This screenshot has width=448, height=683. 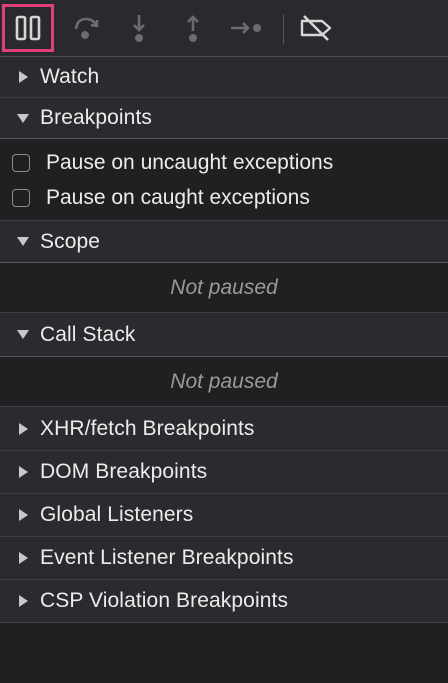 I want to click on pause-caught-label: Pause on caught exceptions, so click(x=178, y=197).